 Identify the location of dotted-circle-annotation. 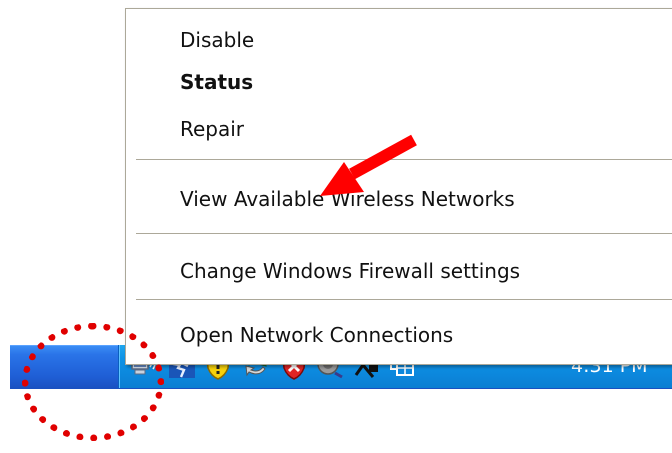
(93, 382).